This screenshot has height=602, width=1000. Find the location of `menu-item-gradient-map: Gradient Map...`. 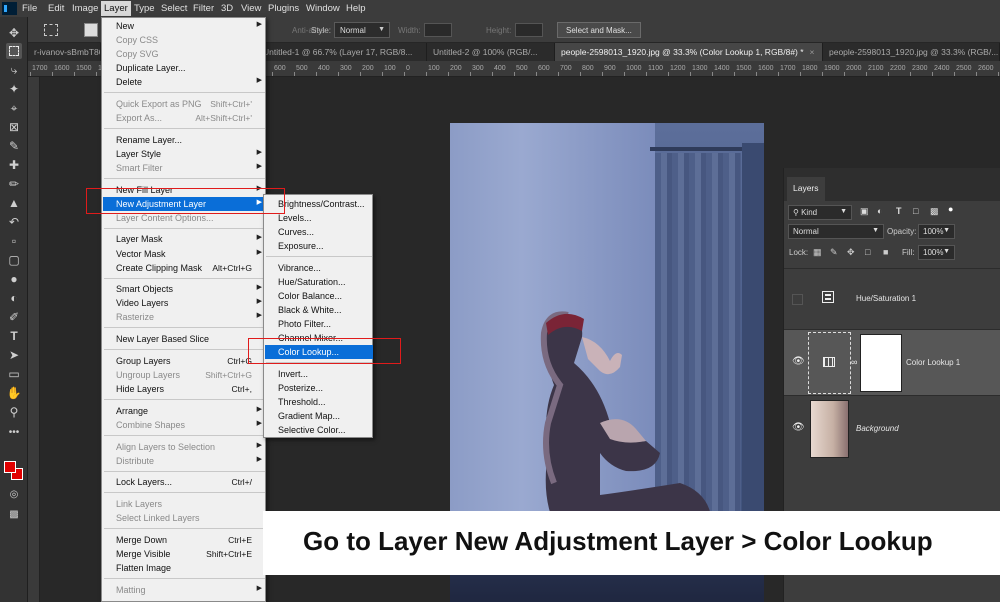

menu-item-gradient-map: Gradient Map... is located at coordinates (319, 416).